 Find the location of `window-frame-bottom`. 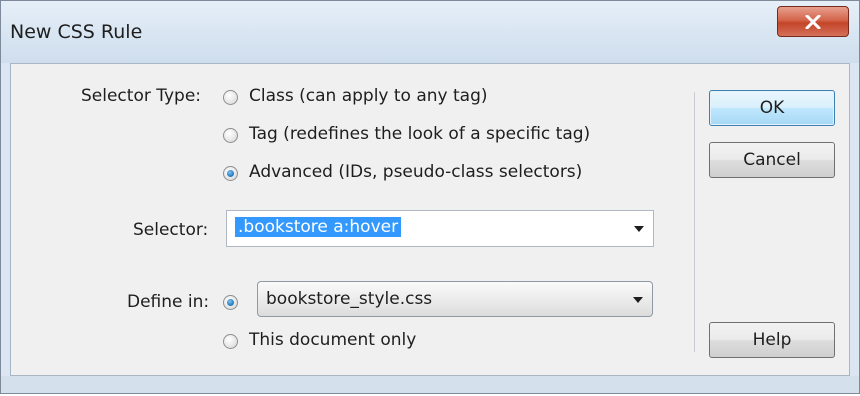

window-frame-bottom is located at coordinates (430, 384).